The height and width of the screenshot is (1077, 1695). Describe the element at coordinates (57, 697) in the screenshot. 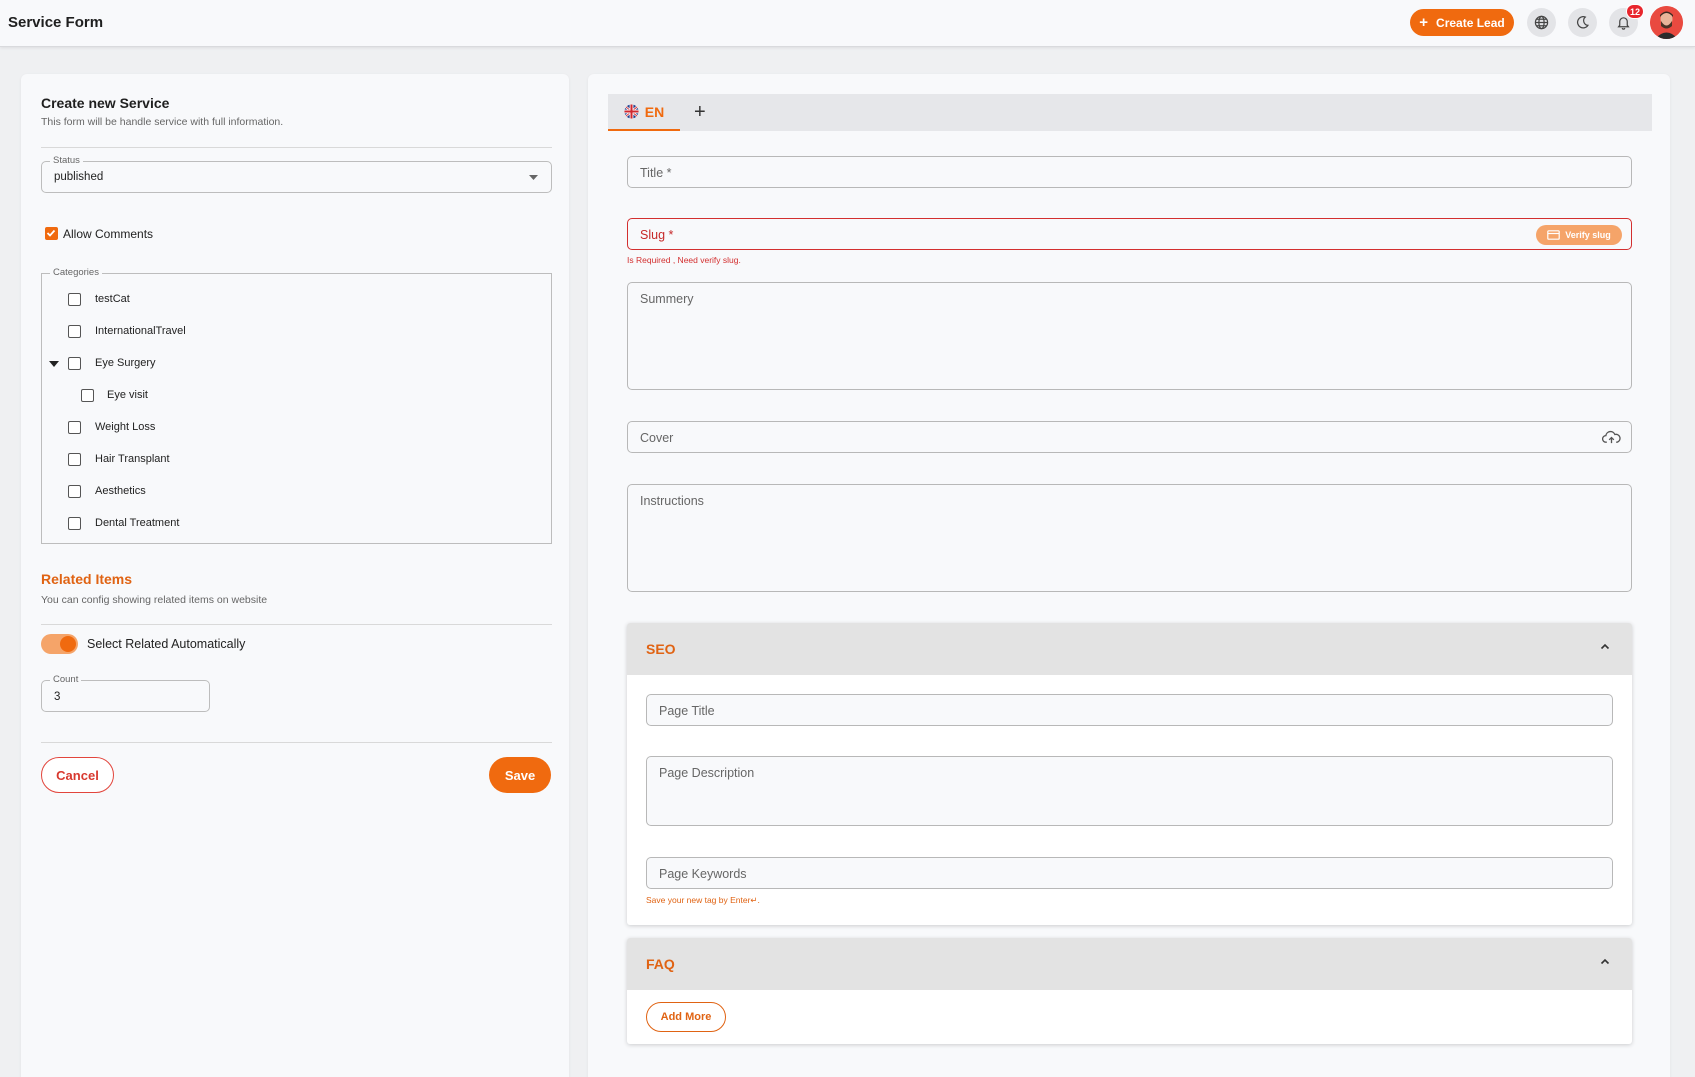

I see `count-value: 3` at that location.